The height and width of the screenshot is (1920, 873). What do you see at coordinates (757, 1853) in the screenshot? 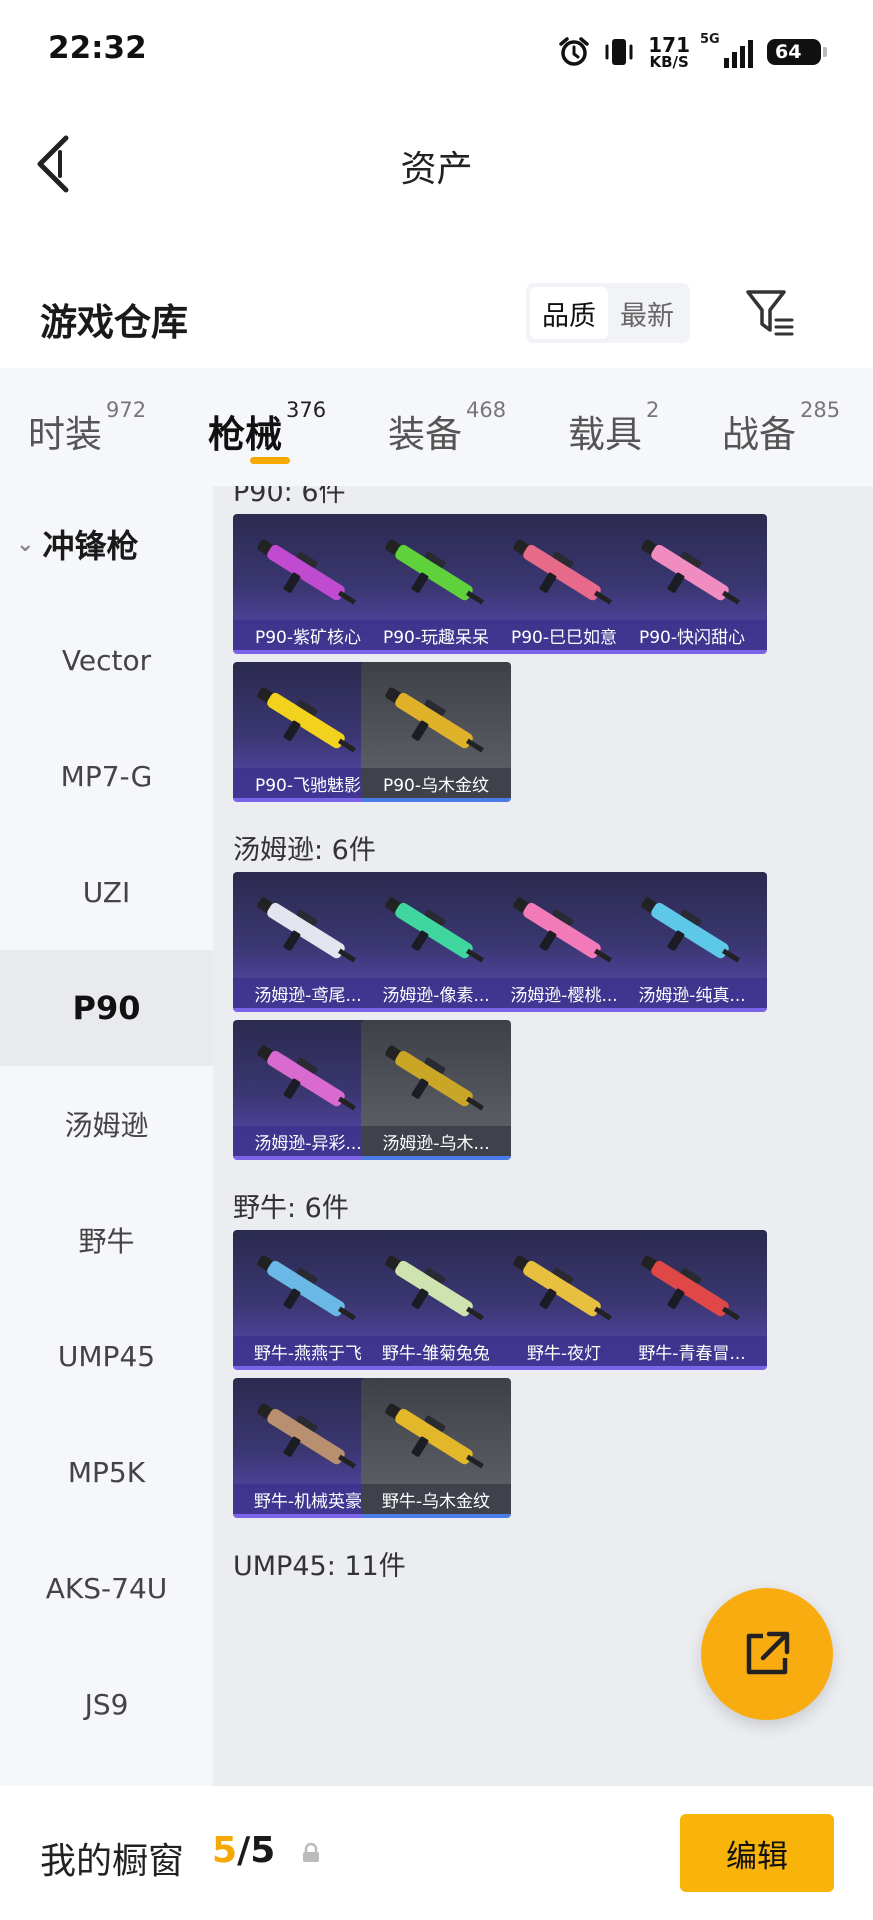
I see `edit-button: 编辑` at bounding box center [757, 1853].